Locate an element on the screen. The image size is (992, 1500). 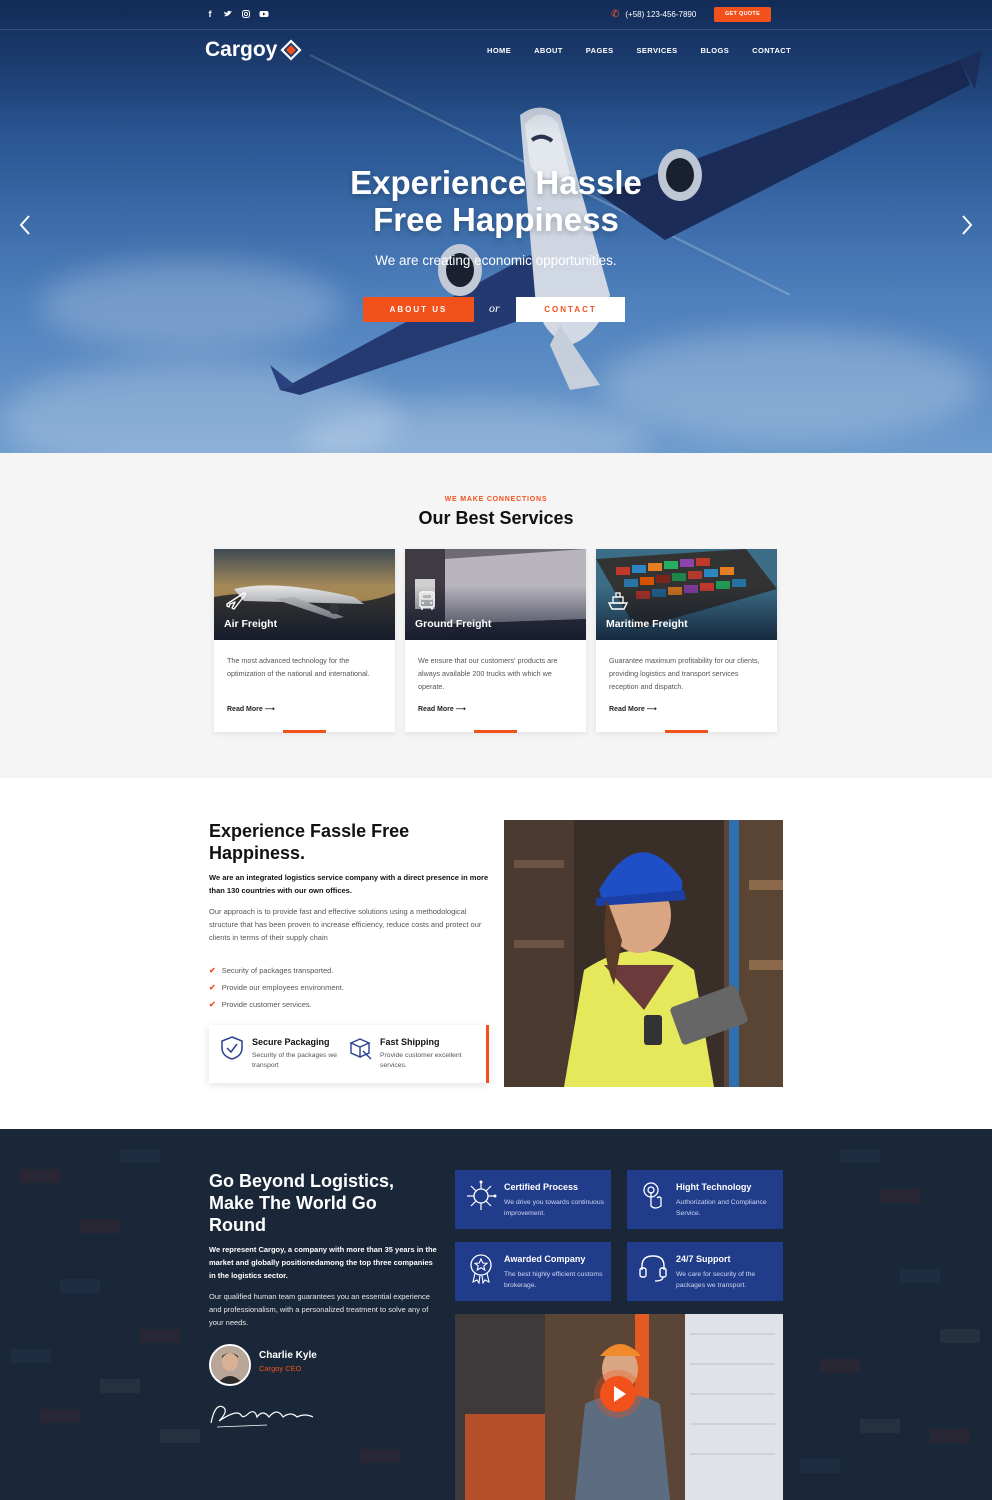
slider-prev-icon is located at coordinates (25, 228).